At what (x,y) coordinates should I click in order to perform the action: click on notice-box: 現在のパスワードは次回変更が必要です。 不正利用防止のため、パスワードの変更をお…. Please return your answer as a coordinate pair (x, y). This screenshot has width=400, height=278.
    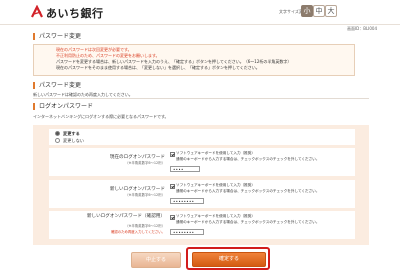
    Looking at the image, I should click on (194, 60).